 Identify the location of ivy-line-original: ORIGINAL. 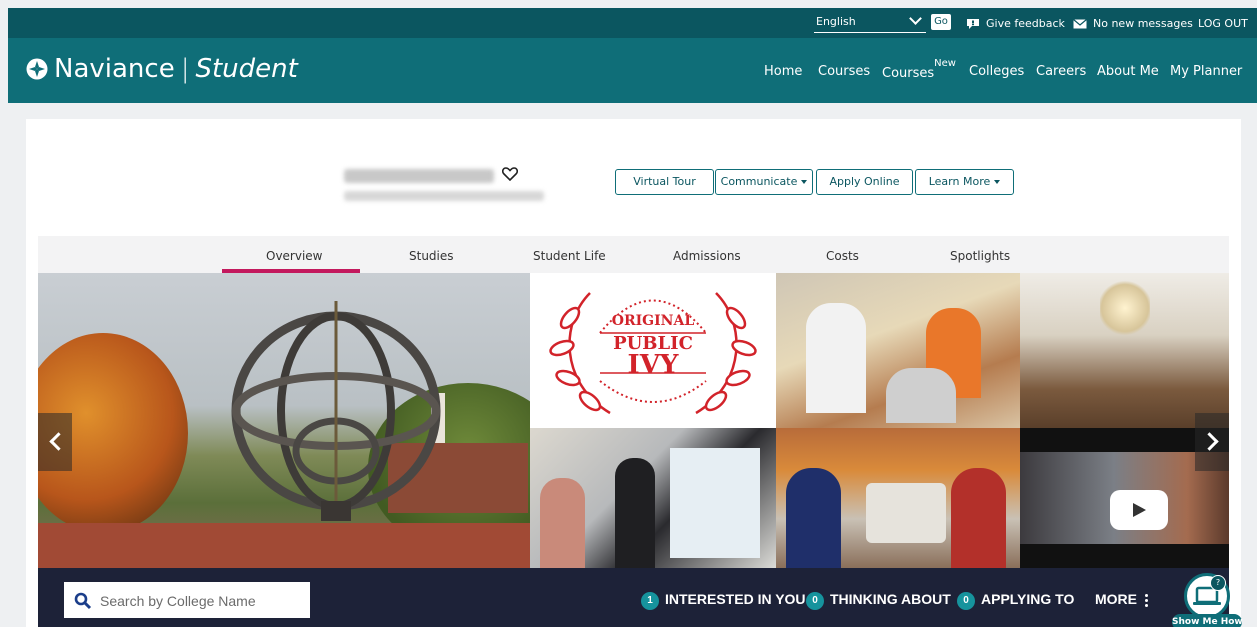
(653, 321).